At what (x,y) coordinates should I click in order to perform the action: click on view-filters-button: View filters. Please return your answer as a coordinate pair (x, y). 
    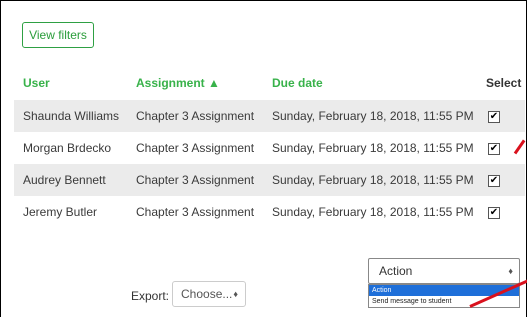
    Looking at the image, I should click on (58, 35).